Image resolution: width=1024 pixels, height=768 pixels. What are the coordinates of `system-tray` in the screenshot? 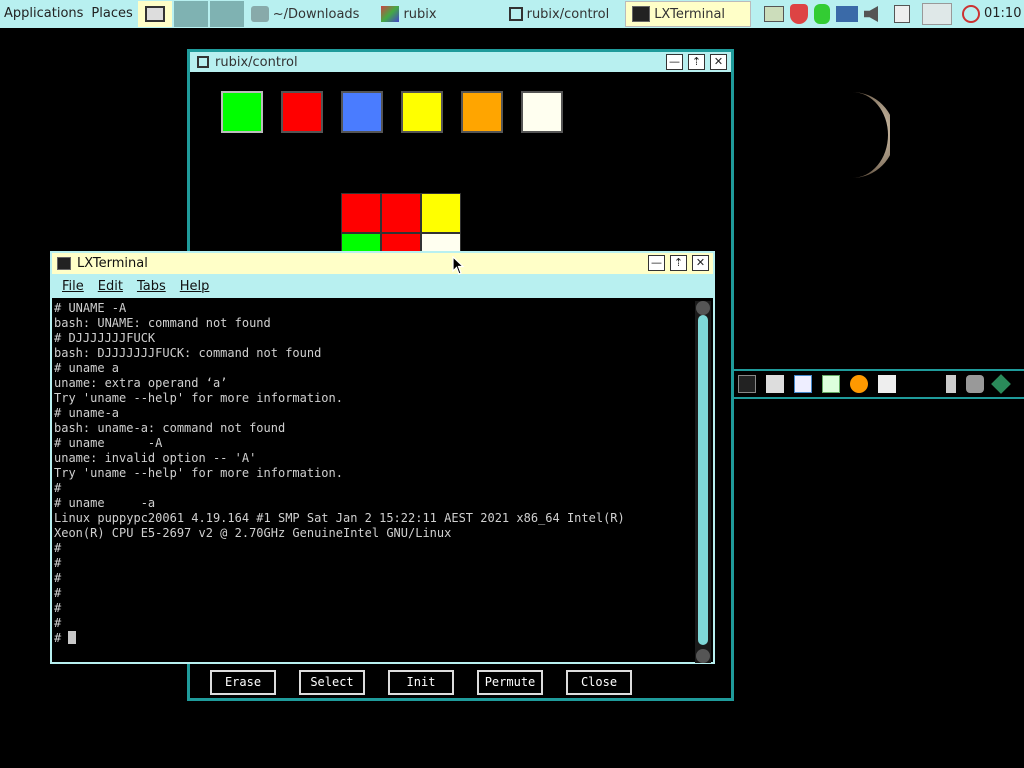 It's located at (872, 14).